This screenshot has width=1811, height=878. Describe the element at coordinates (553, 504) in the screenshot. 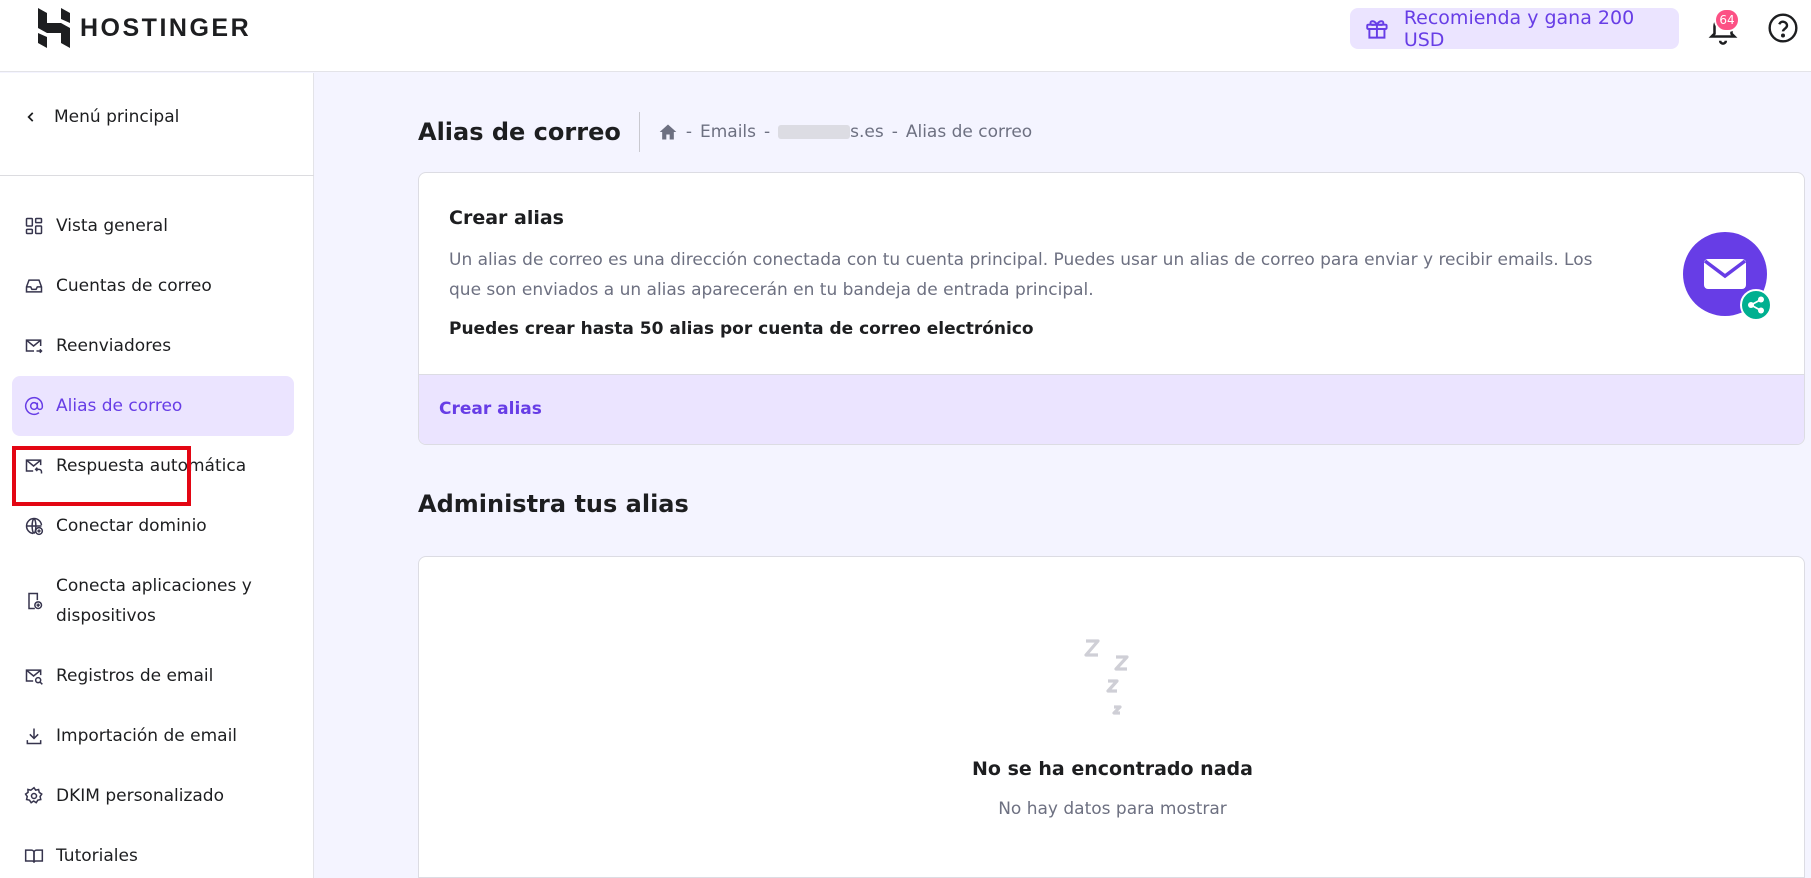

I see `manage-aliases-title: Administra tus alias` at that location.